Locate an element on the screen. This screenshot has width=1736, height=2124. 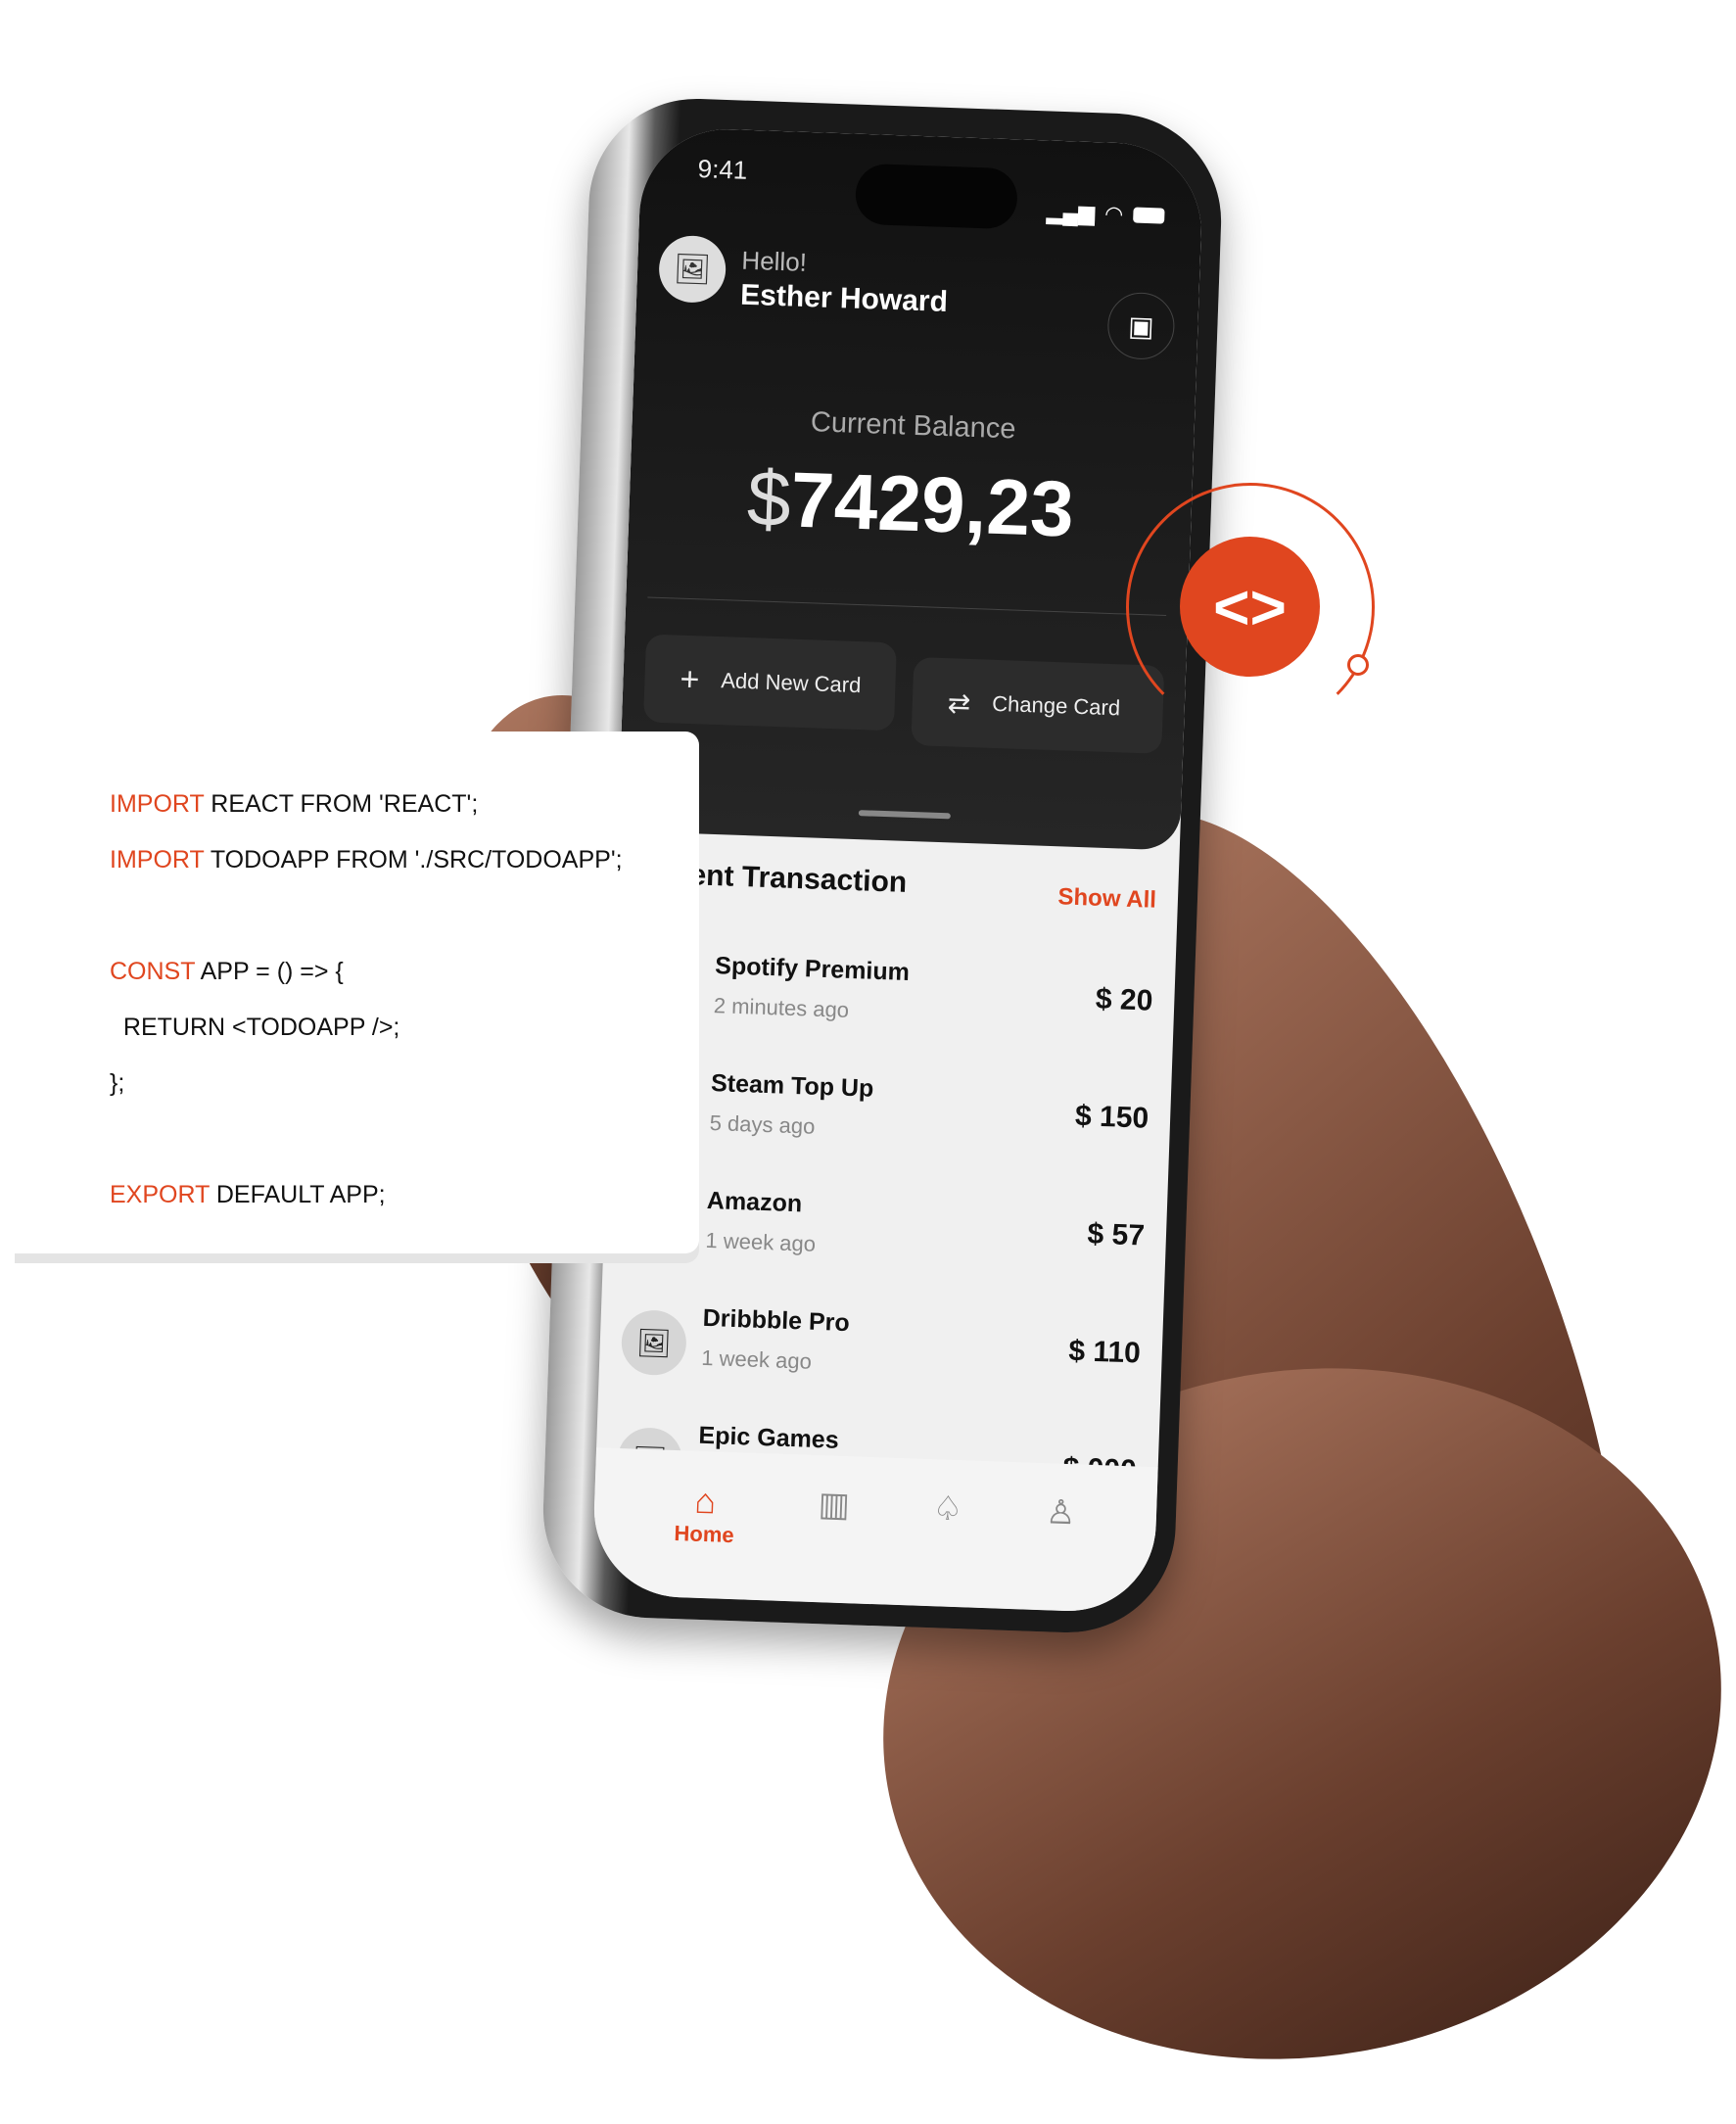
transaction-row: 🖼Amazon1 week ago$ 57 is located at coordinates (885, 1246).